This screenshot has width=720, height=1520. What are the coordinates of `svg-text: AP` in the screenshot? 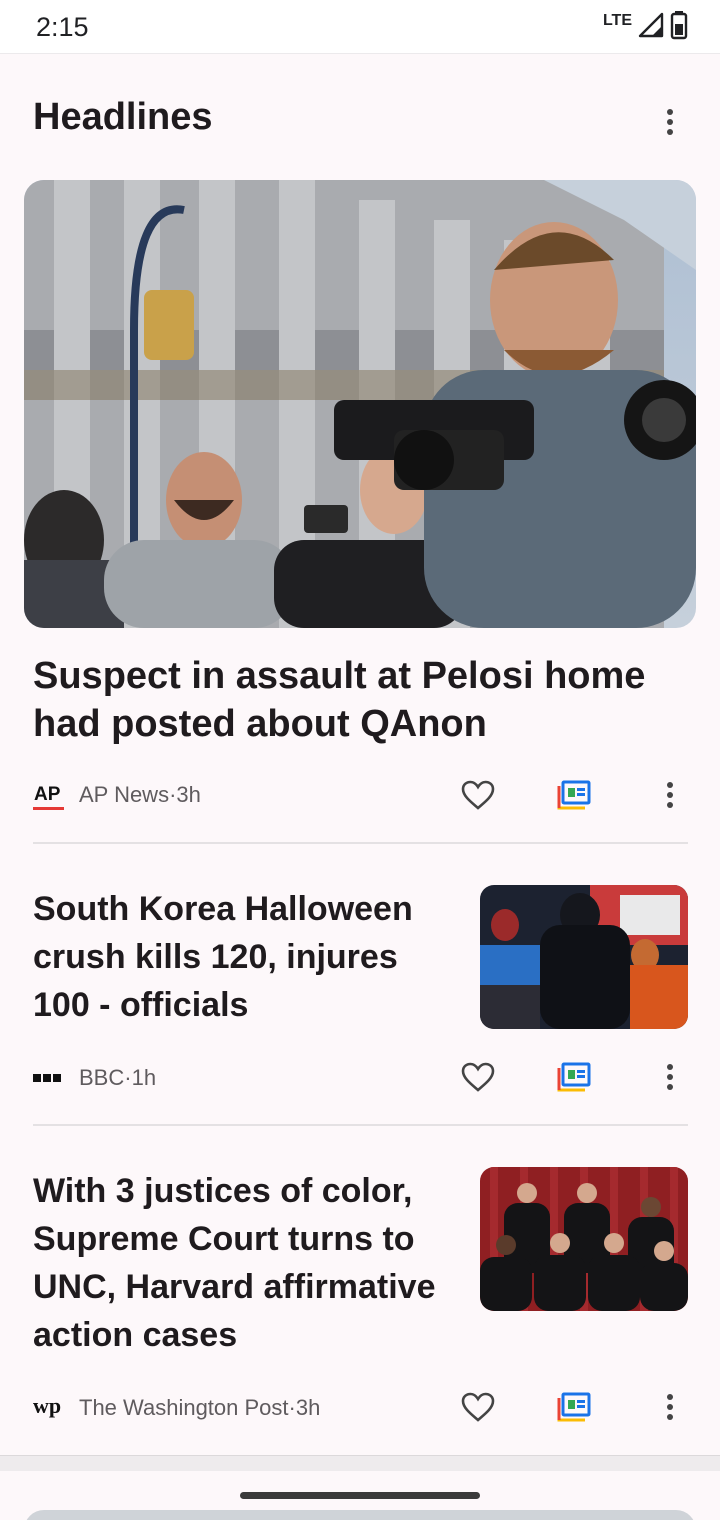 It's located at (47, 794).